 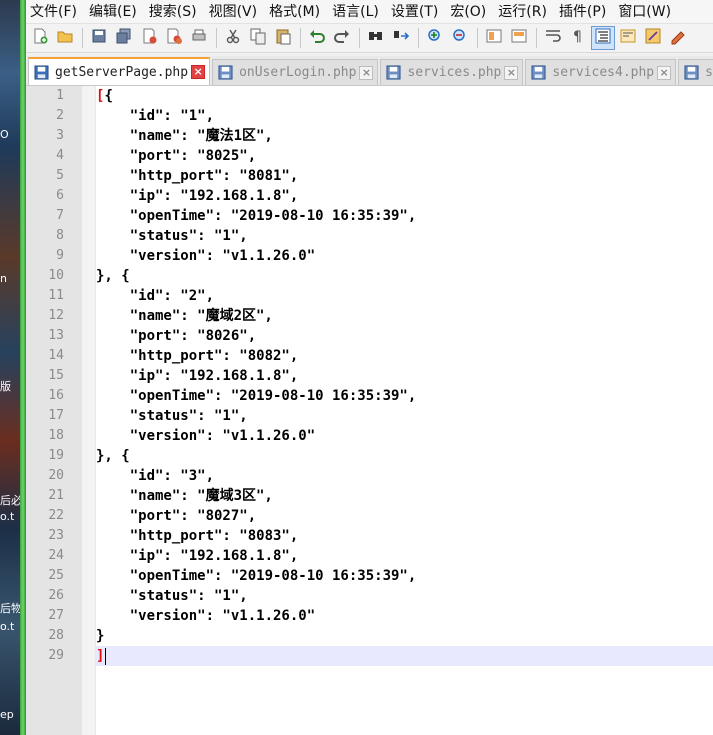 What do you see at coordinates (56, 335) in the screenshot?
I see `line-number: 13` at bounding box center [56, 335].